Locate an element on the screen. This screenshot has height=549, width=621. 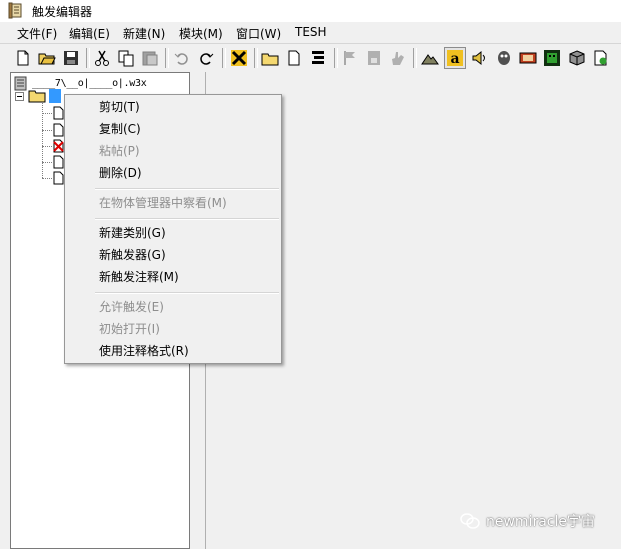
sound-editor-button is located at coordinates (480, 58).